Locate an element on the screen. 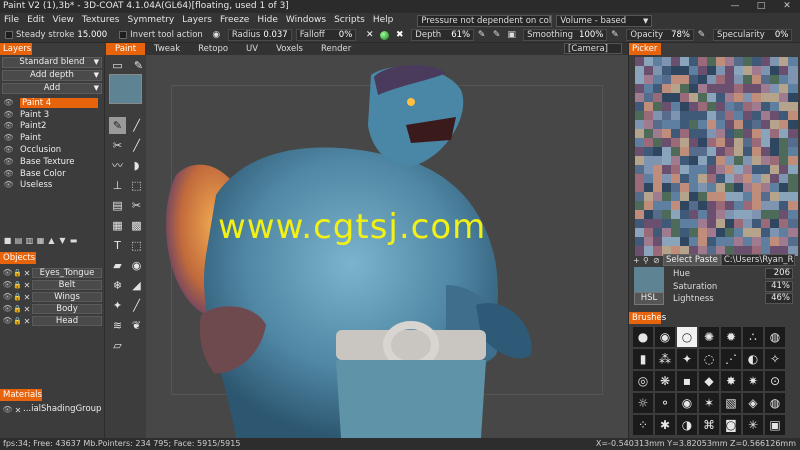 This screenshot has width=800, height=450. no-icon: ⊘ is located at coordinates (658, 260).